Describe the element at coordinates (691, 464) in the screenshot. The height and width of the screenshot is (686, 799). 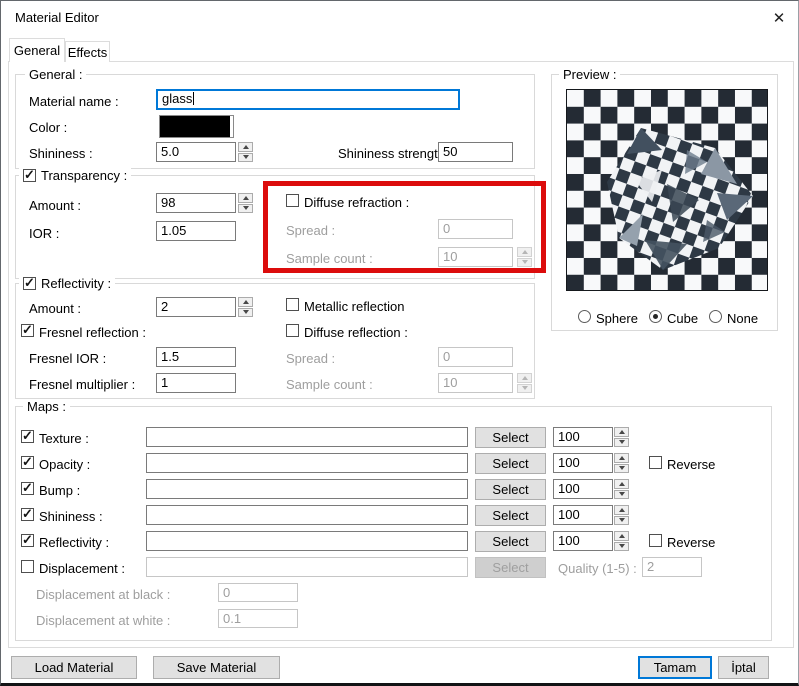
I see `opacity-reverse-label: Reverse` at that location.